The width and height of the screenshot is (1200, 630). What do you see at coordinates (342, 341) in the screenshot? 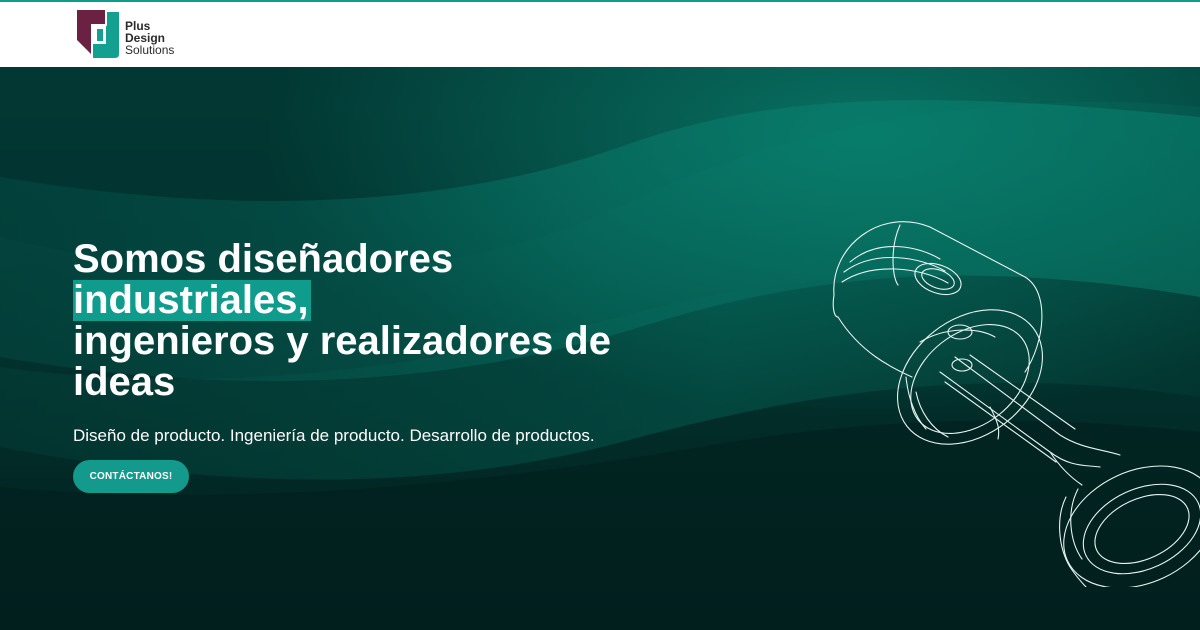
I see `headline-line-3: ingenieros y realizadores de` at bounding box center [342, 341].